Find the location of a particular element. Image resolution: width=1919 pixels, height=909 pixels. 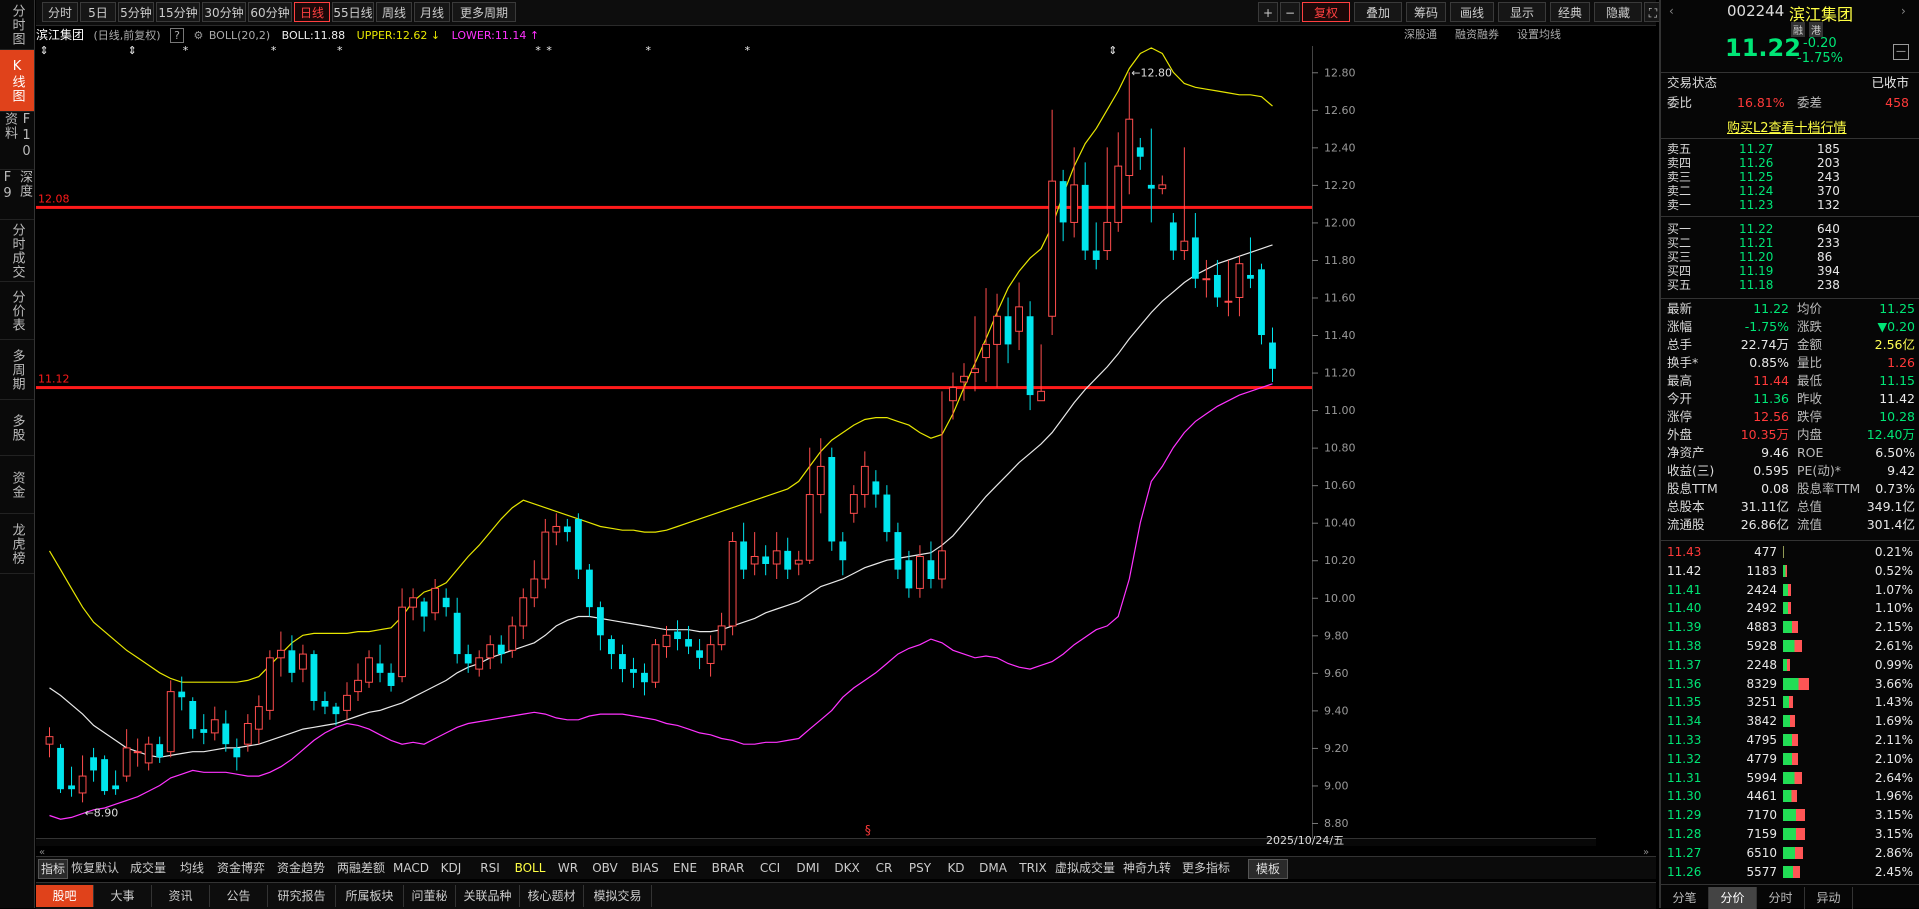

expand-icon: — is located at coordinates (1901, 52).